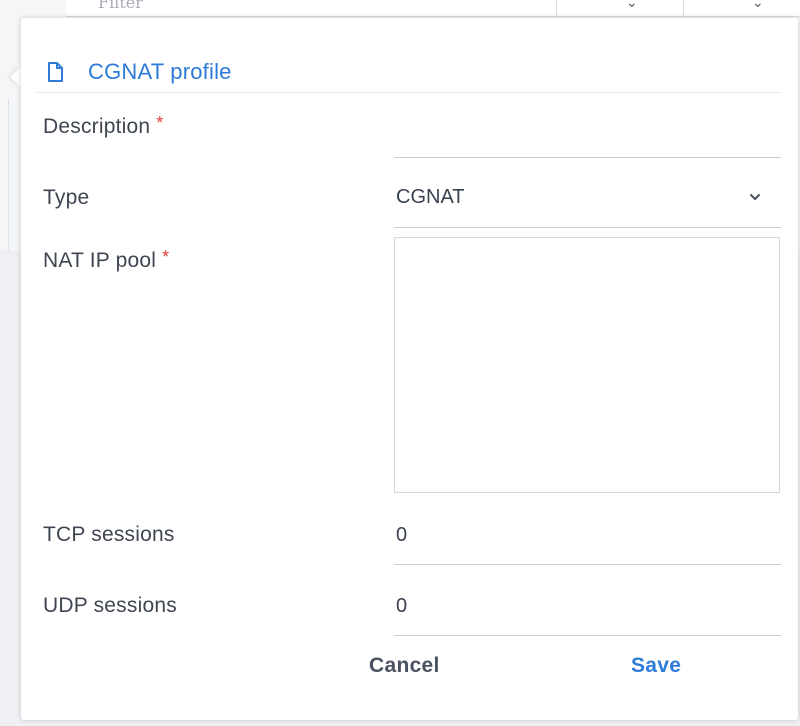  What do you see at coordinates (55, 72) in the screenshot?
I see `document-icon` at bounding box center [55, 72].